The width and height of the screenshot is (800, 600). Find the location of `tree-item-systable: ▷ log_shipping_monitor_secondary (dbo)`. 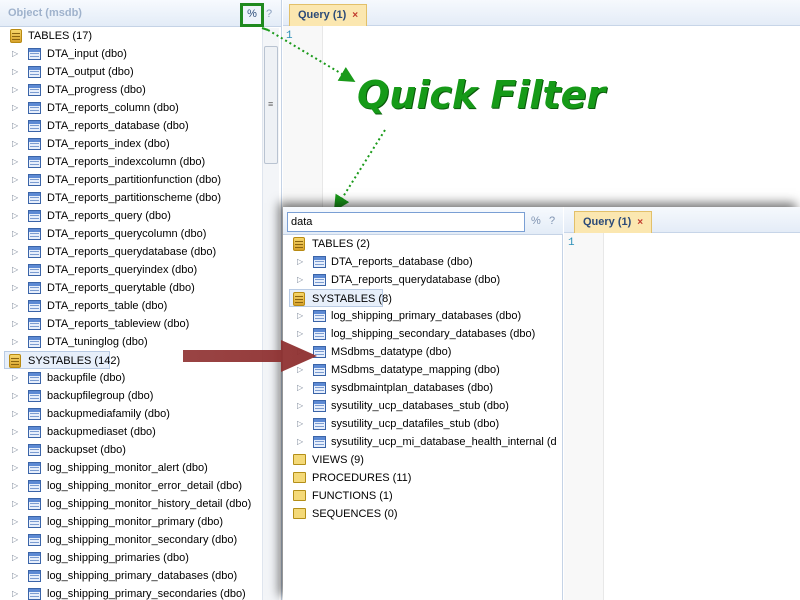

tree-item-systable: ▷ log_shipping_monitor_secondary (dbo) is located at coordinates (137, 540).